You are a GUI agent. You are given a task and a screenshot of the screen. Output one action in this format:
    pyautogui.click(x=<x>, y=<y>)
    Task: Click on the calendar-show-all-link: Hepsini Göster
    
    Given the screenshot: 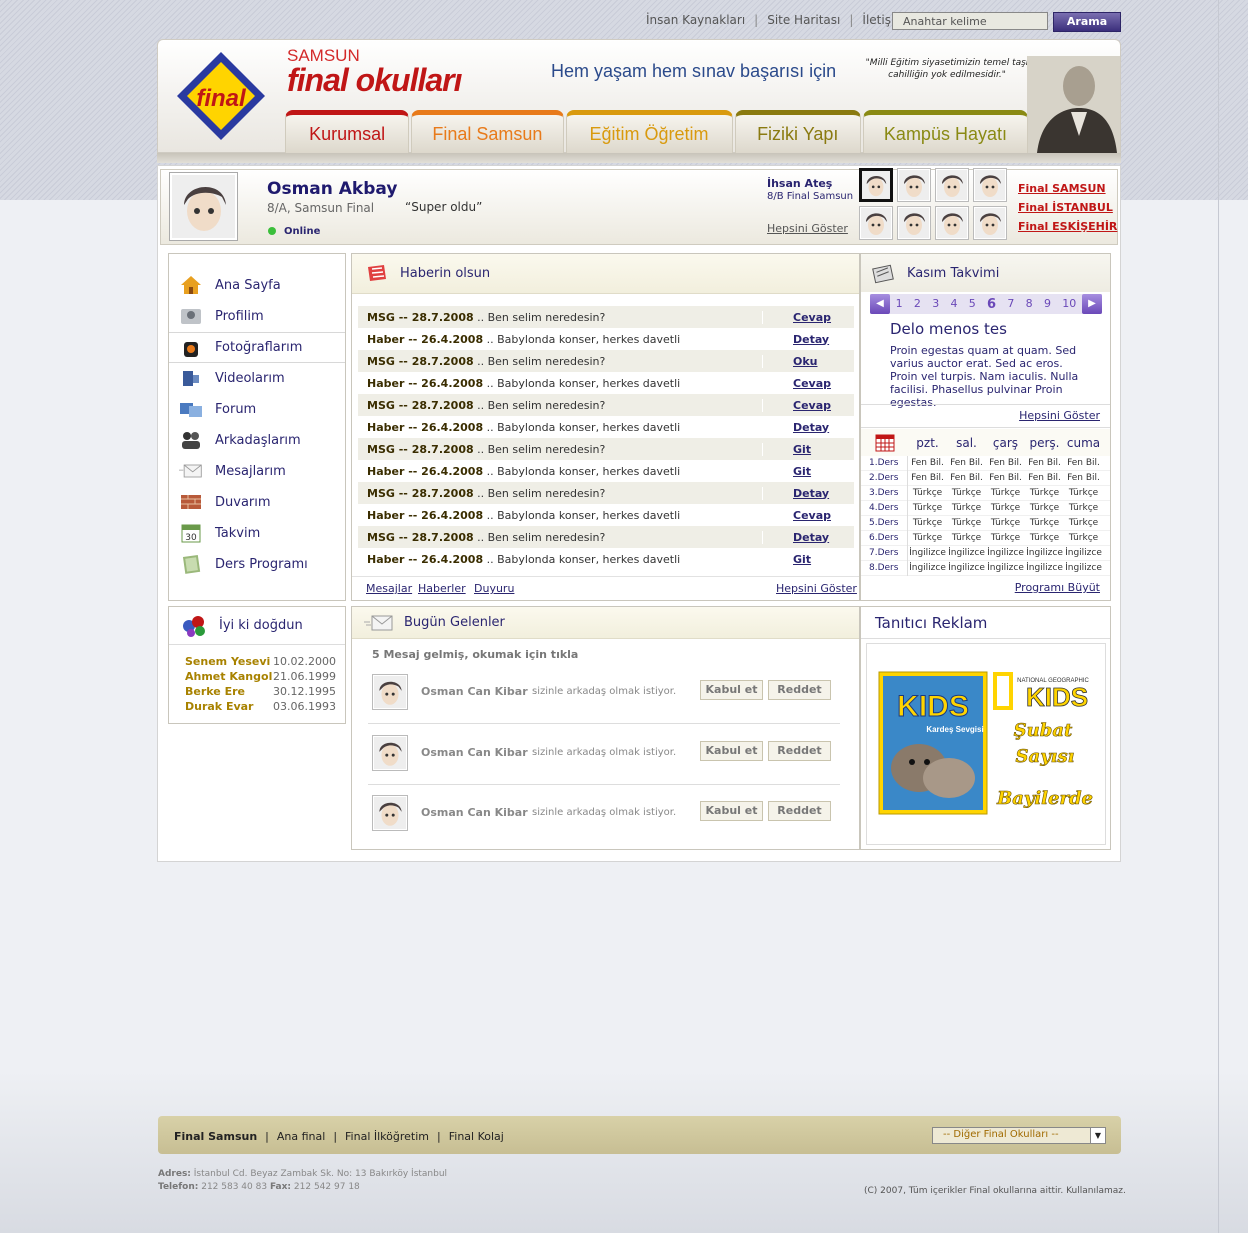 What is the action you would take?
    pyautogui.click(x=985, y=416)
    